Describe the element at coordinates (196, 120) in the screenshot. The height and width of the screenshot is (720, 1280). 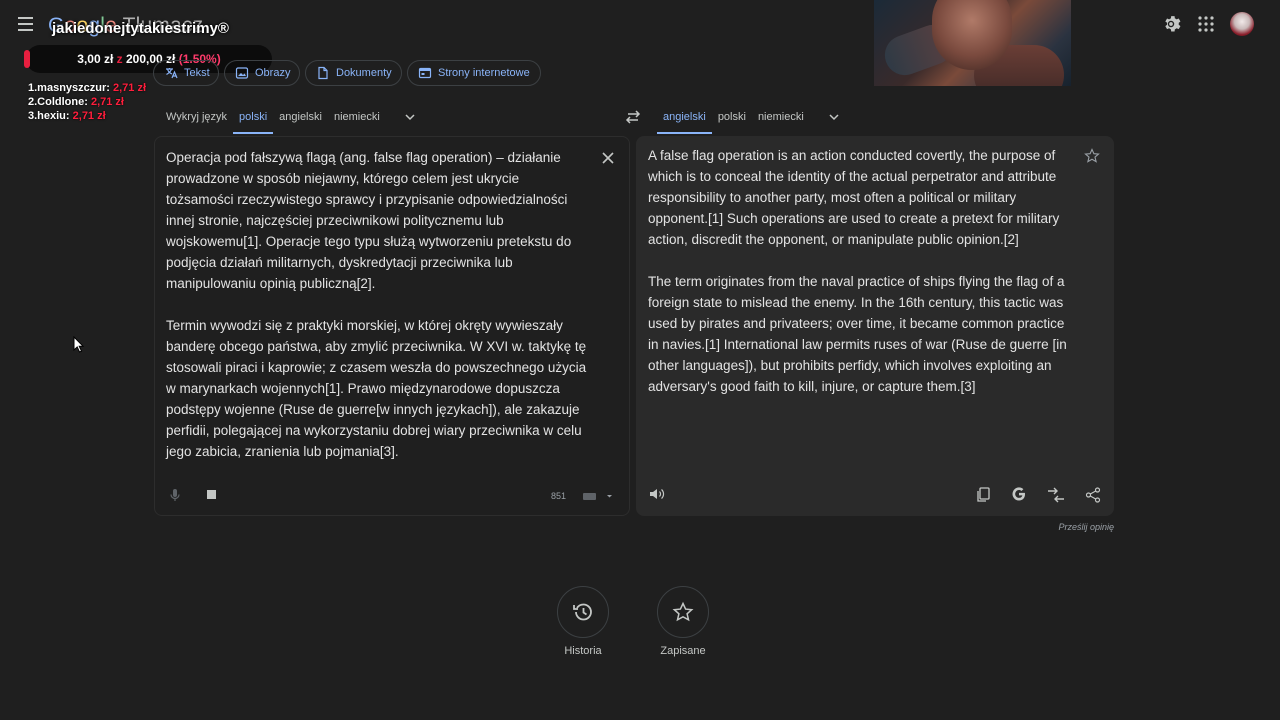
I see `detect-language-tab: Wykryj język` at that location.